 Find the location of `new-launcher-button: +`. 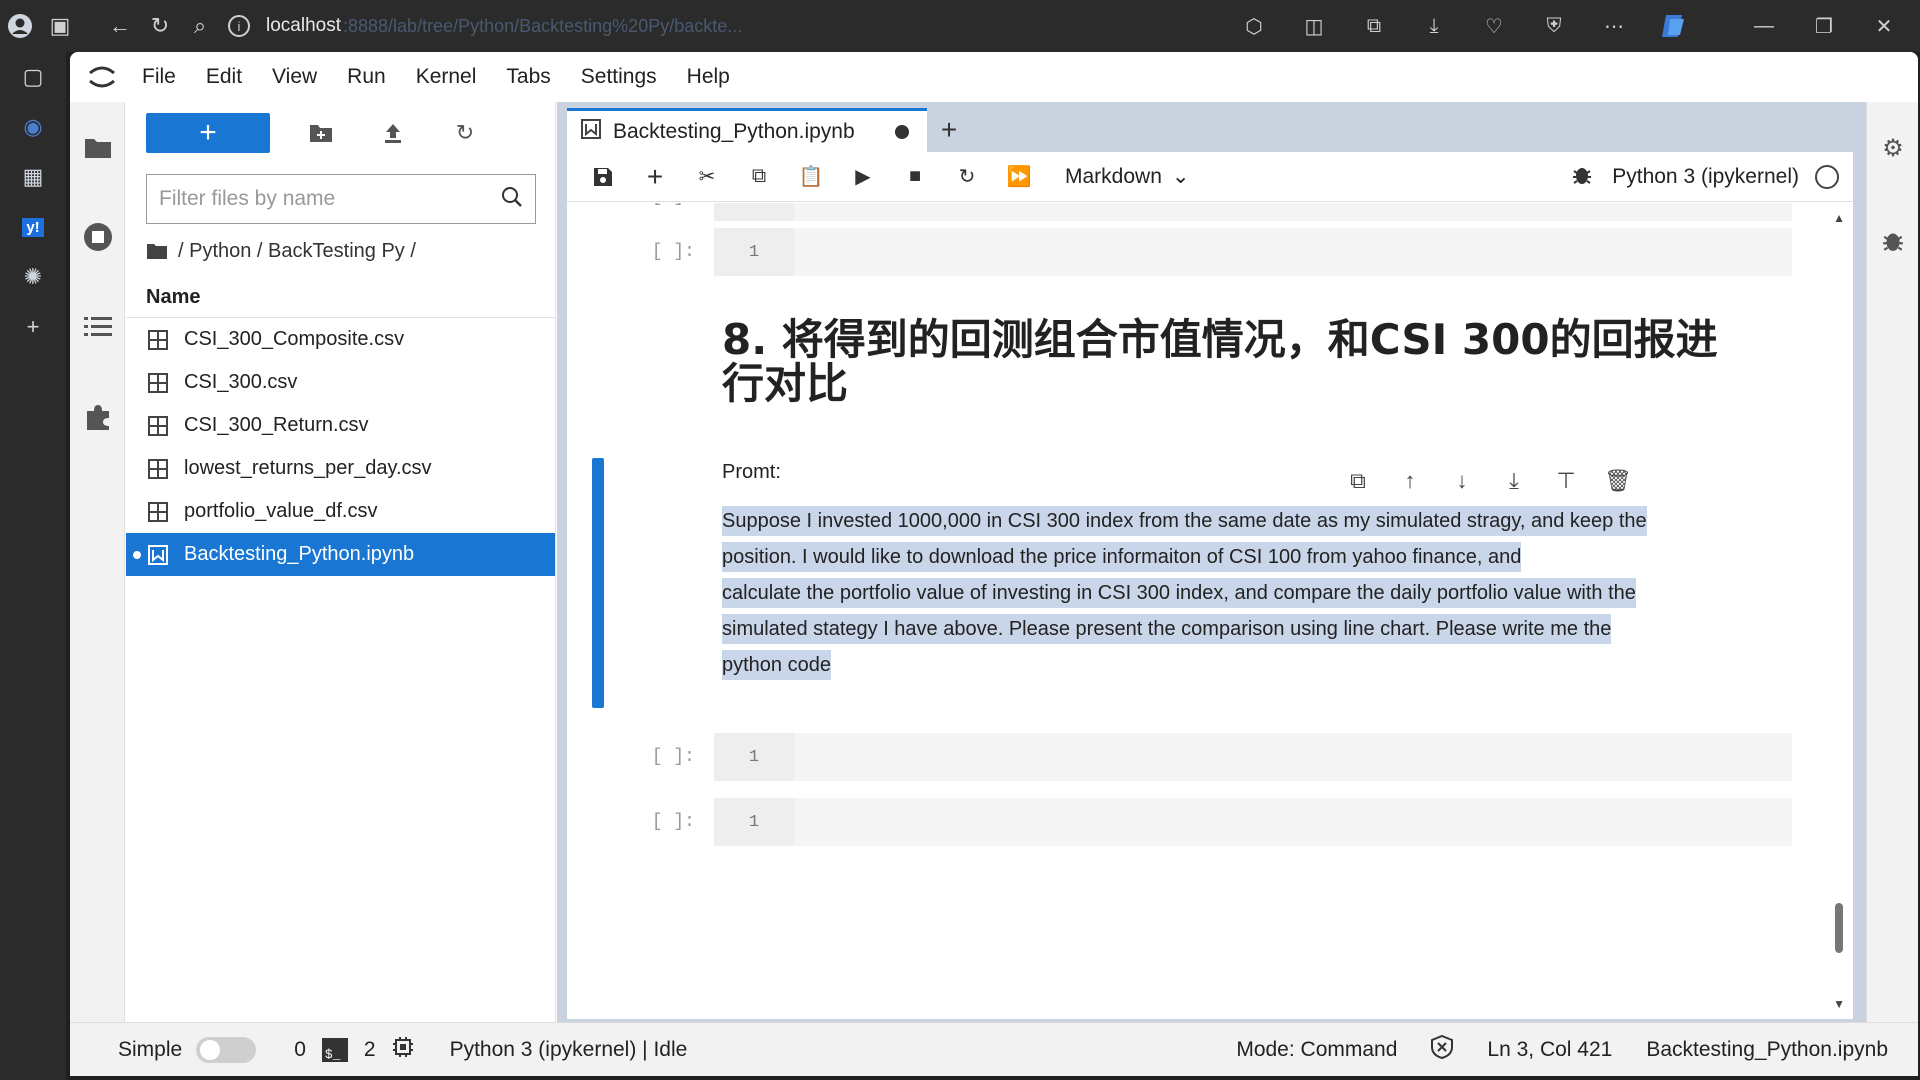

new-launcher-button: + is located at coordinates (208, 133).